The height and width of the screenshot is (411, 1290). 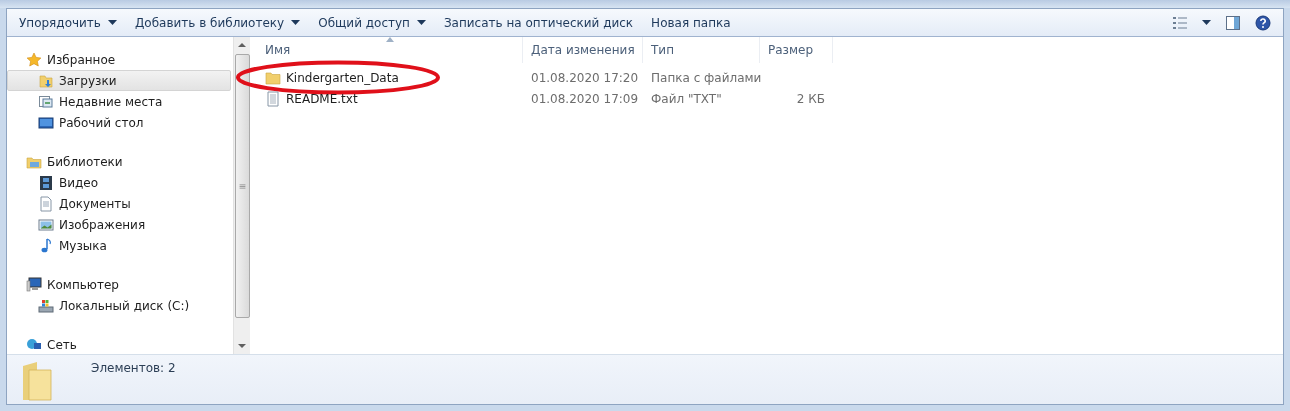 What do you see at coordinates (46, 182) in the screenshot?
I see `film-icon` at bounding box center [46, 182].